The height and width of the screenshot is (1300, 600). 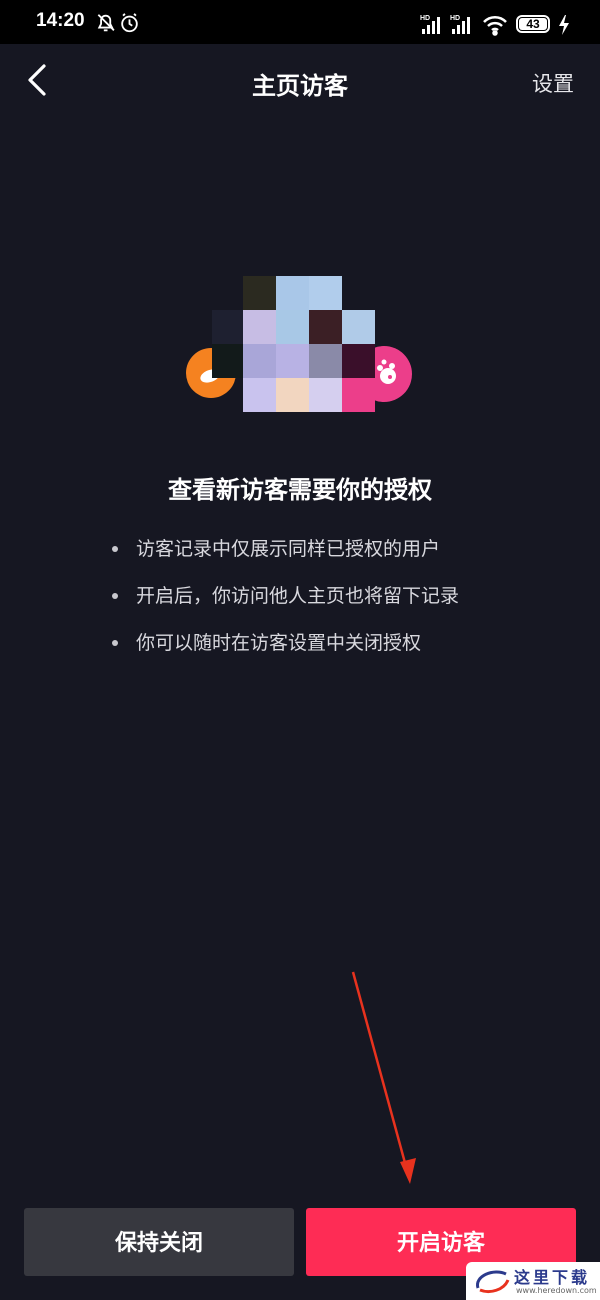 I want to click on status-left-icons, so click(x=117, y=23).